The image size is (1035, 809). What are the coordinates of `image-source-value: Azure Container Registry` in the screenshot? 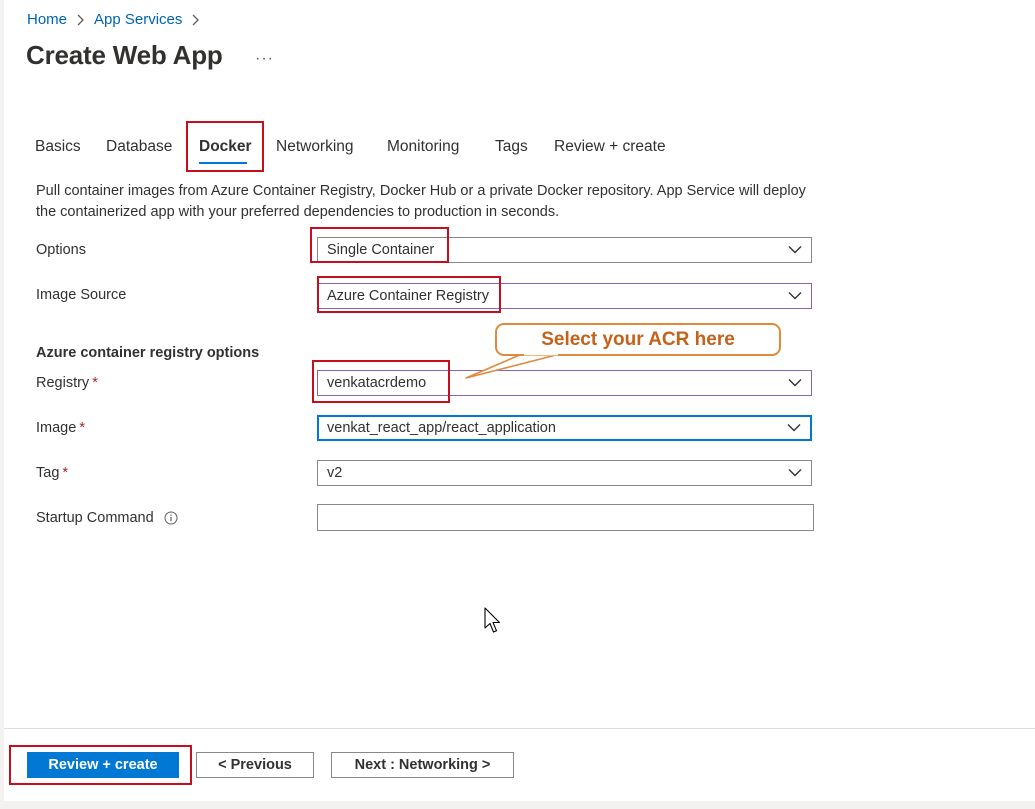 It's located at (408, 296).